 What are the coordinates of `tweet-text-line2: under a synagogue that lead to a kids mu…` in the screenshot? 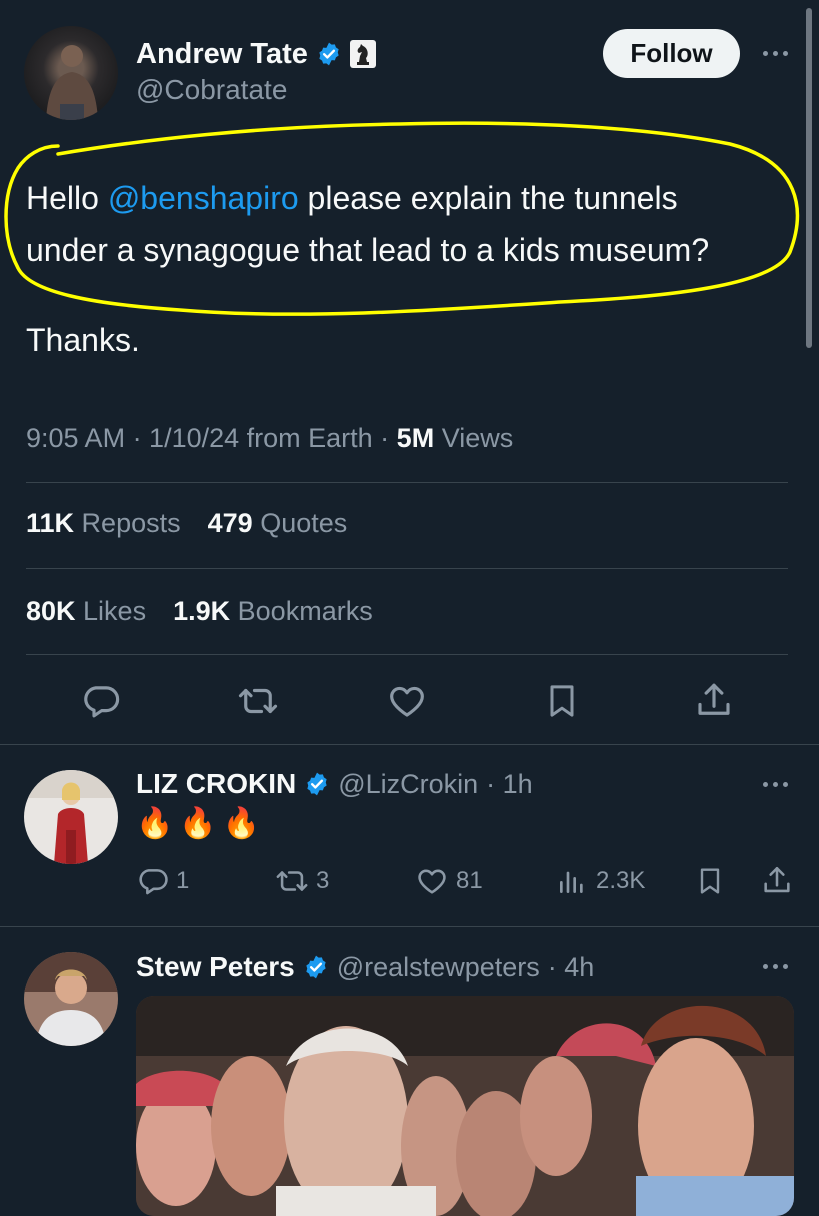 It's located at (368, 250).